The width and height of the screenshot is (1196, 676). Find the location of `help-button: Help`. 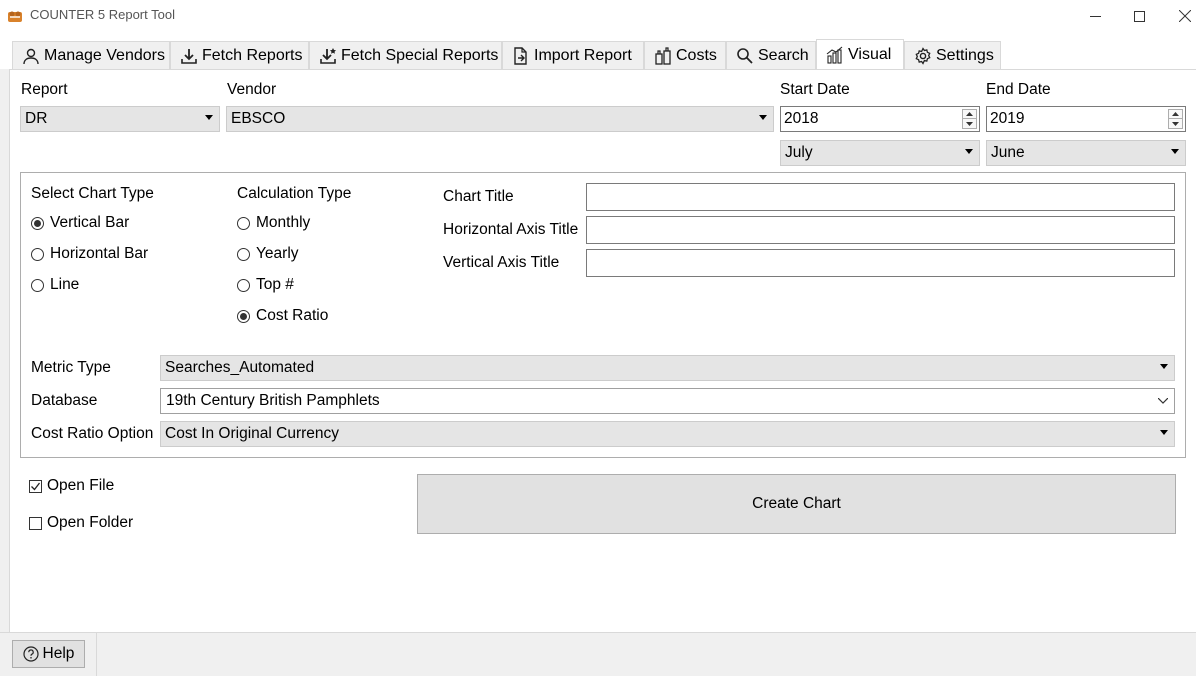

help-button: Help is located at coordinates (48, 654).